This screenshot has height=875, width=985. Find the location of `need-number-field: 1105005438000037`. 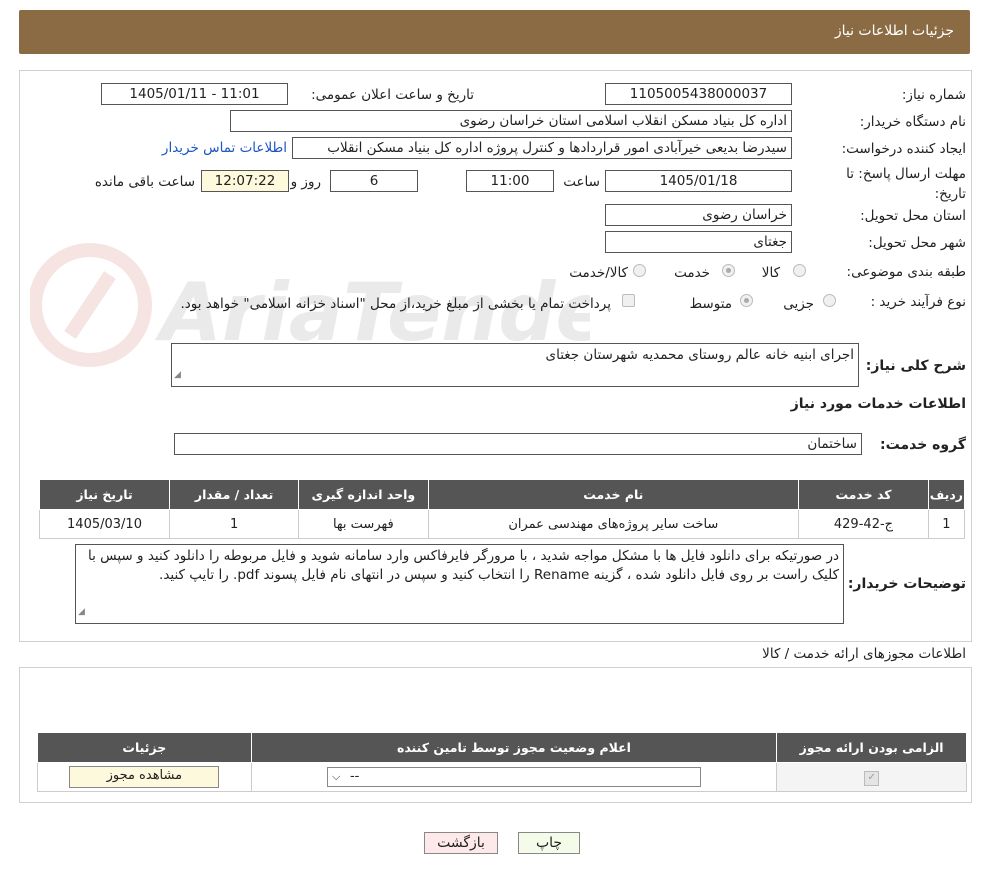

need-number-field: 1105005438000037 is located at coordinates (698, 94).